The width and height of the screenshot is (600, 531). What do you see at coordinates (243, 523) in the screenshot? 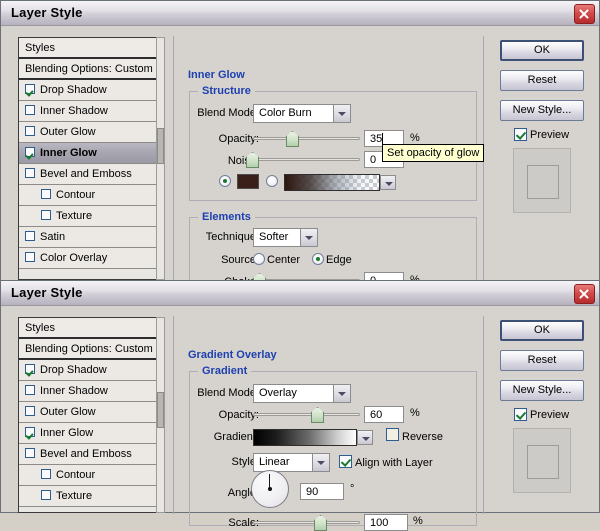
I see `scale-label: Scale:` at bounding box center [243, 523].